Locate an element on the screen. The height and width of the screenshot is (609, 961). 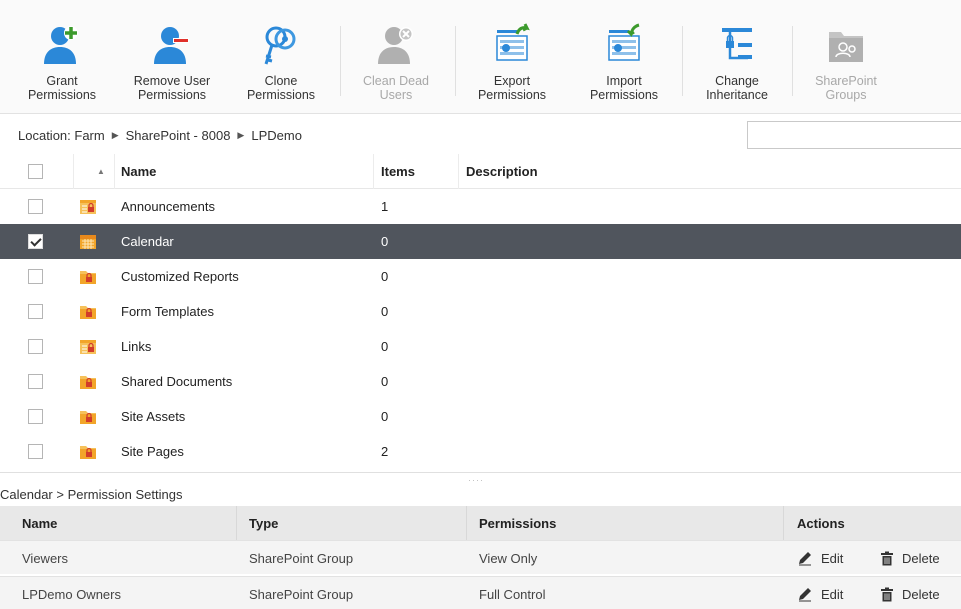
perm-column-actions: Actions is located at coordinates (821, 523).